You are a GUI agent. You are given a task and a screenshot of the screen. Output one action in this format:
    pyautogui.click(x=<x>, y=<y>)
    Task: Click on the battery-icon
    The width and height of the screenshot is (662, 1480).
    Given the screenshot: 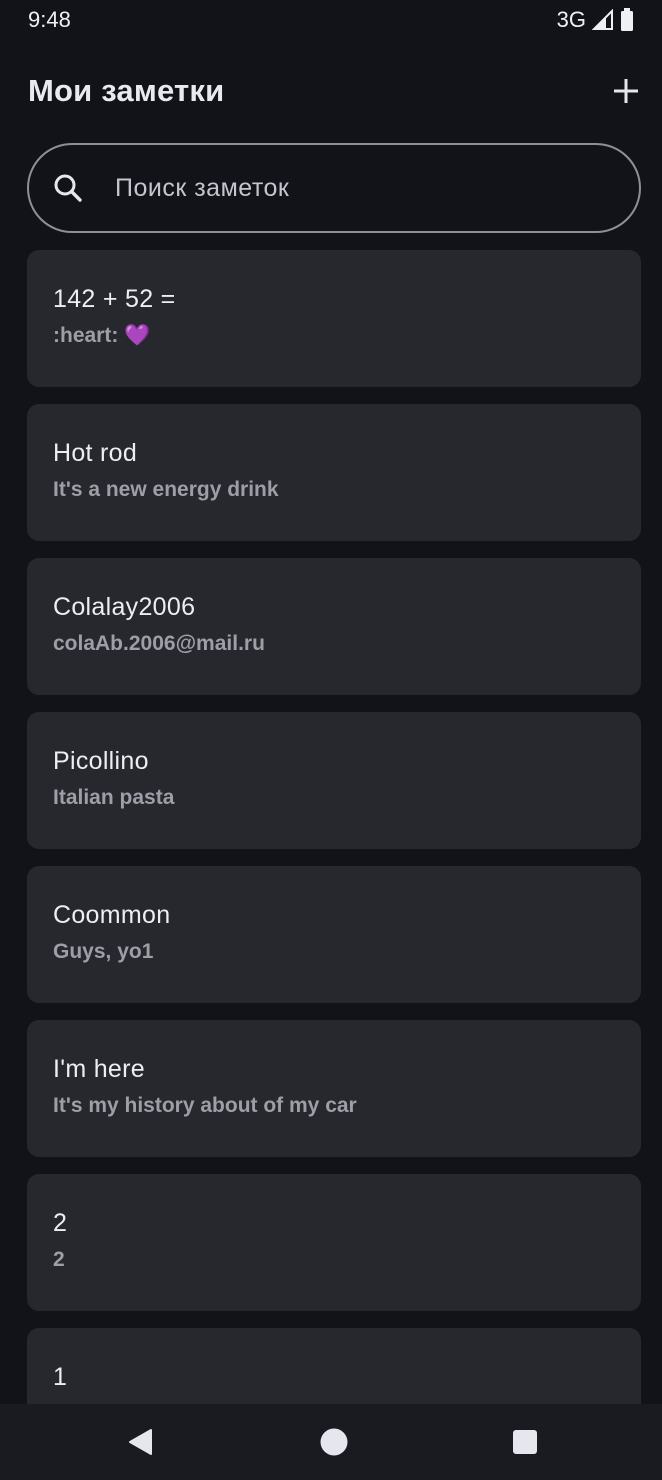 What is the action you would take?
    pyautogui.click(x=627, y=20)
    